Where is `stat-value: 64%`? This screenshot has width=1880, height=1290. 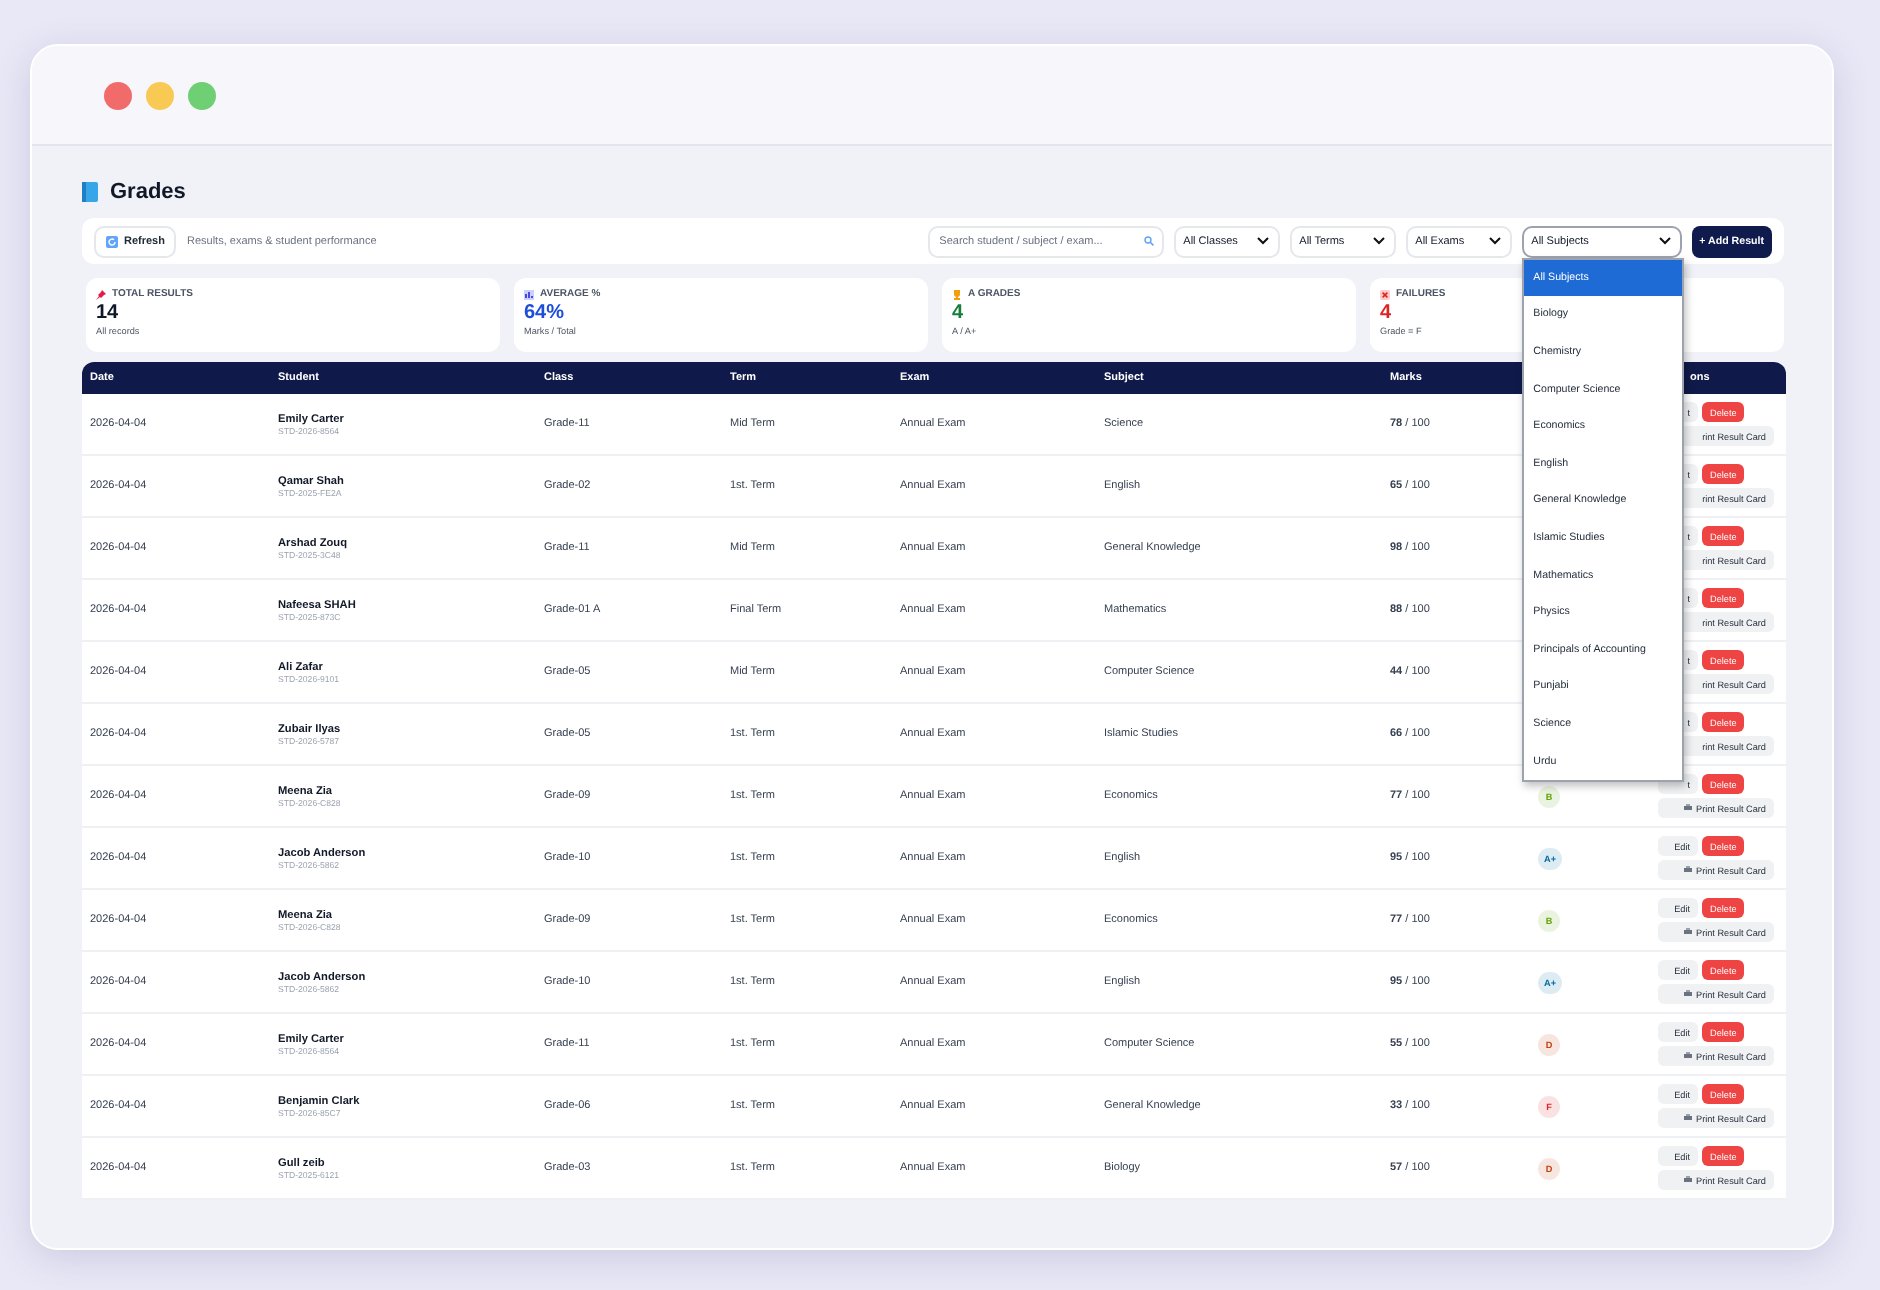 stat-value: 64% is located at coordinates (544, 314).